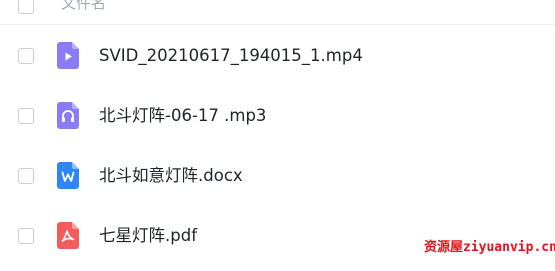 This screenshot has width=555, height=271. Describe the element at coordinates (148, 236) in the screenshot. I see `file-name: 七星灯阵.pdf` at that location.